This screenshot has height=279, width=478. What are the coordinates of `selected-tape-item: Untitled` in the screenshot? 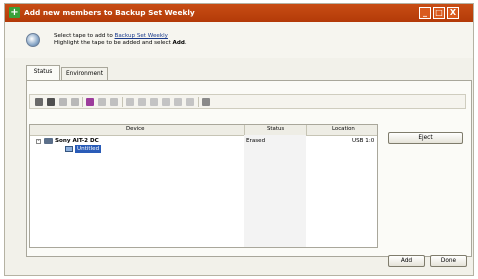 It's located at (88, 149).